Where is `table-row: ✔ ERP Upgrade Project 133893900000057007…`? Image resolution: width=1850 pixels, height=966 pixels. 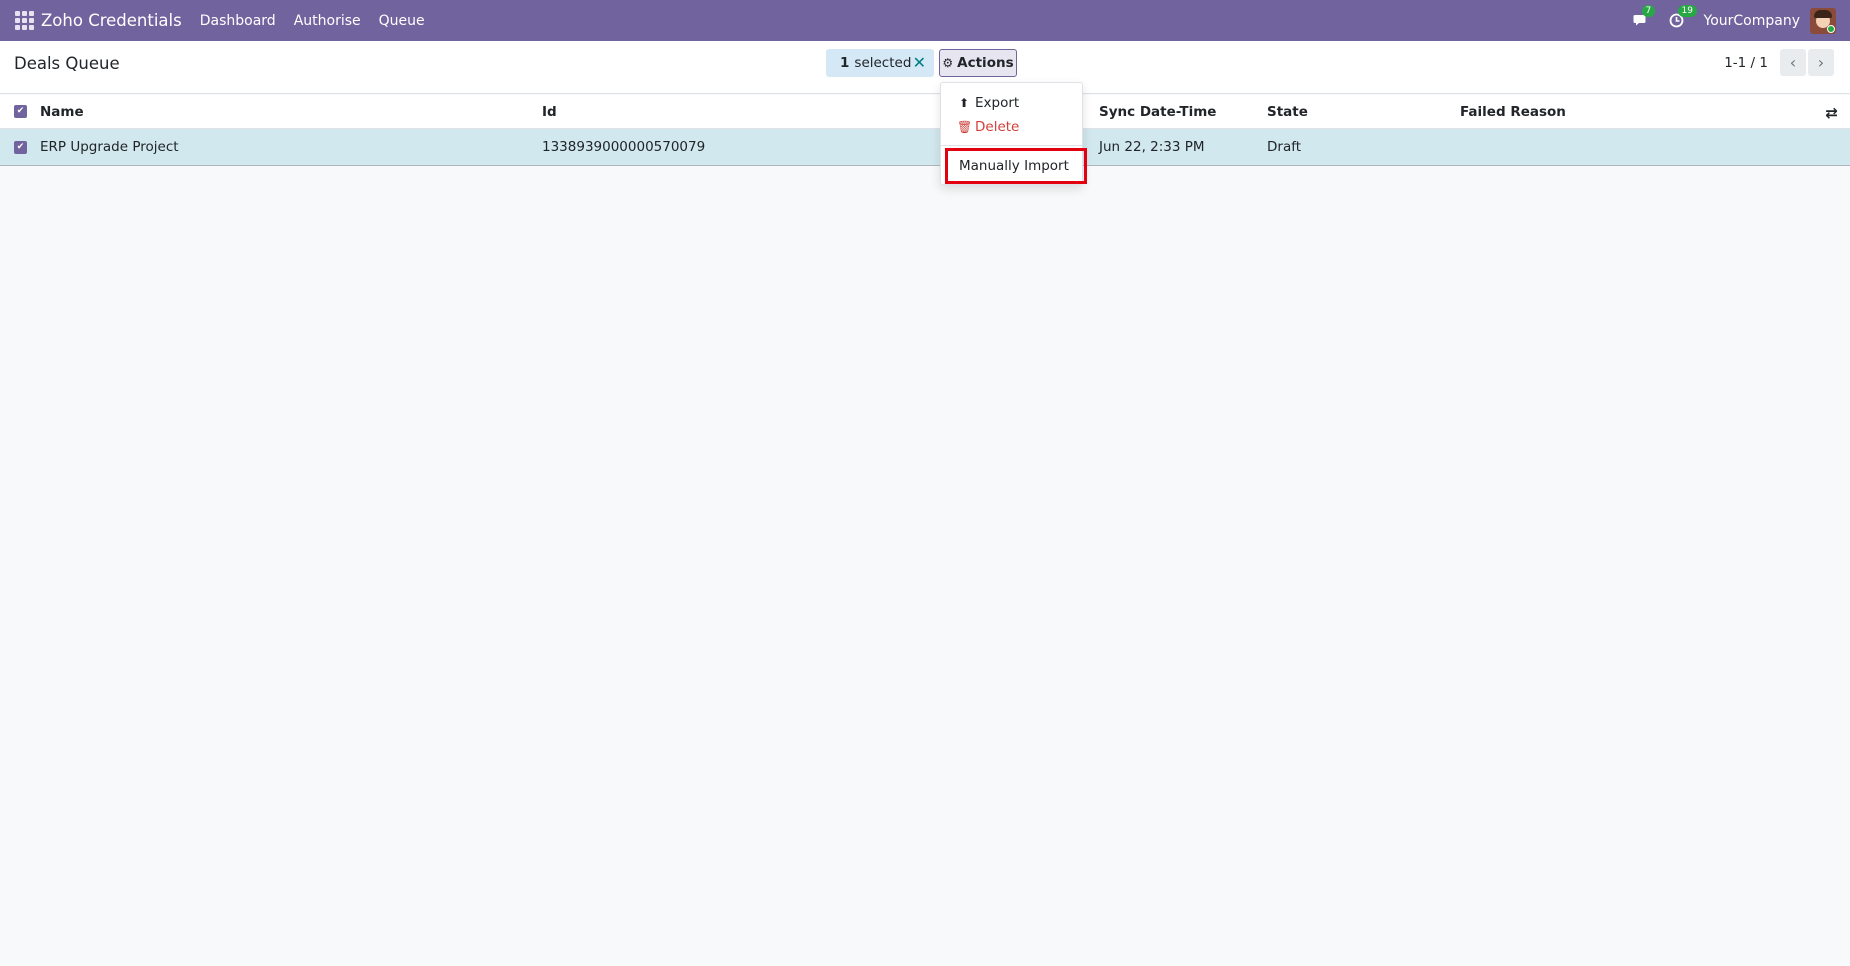 table-row: ✔ ERP Upgrade Project 133893900000057007… is located at coordinates (925, 147).